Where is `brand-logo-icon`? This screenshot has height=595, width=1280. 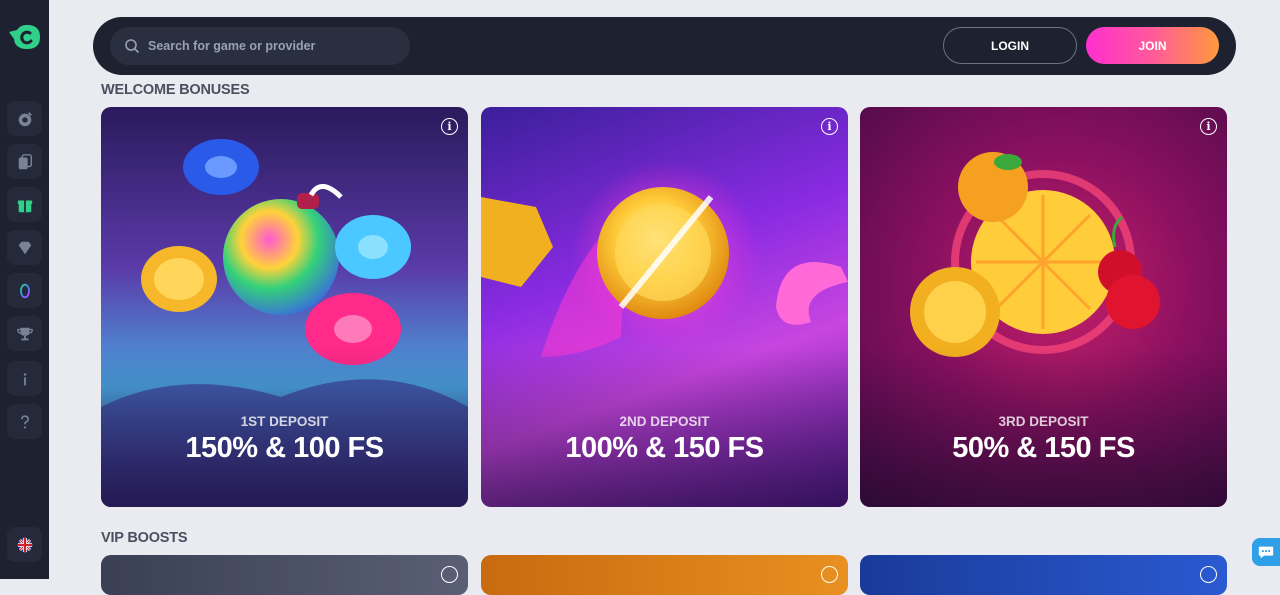
brand-logo-icon is located at coordinates (25, 37).